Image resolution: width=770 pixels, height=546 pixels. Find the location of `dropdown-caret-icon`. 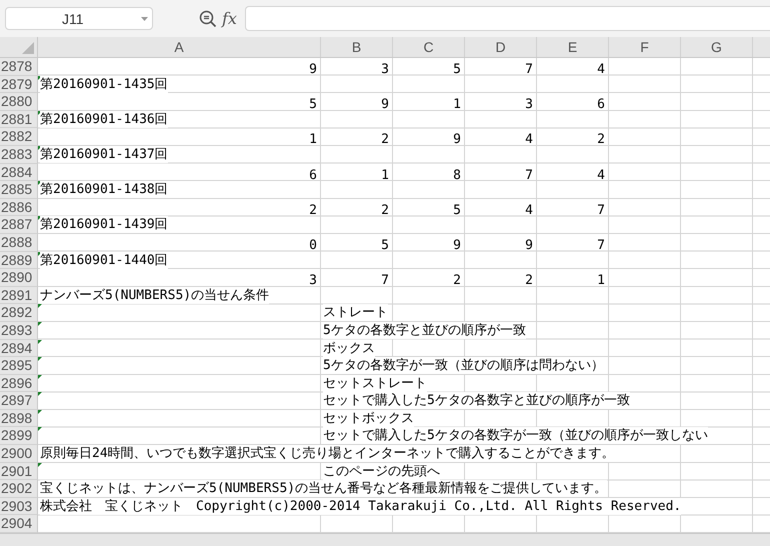

dropdown-caret-icon is located at coordinates (144, 19).